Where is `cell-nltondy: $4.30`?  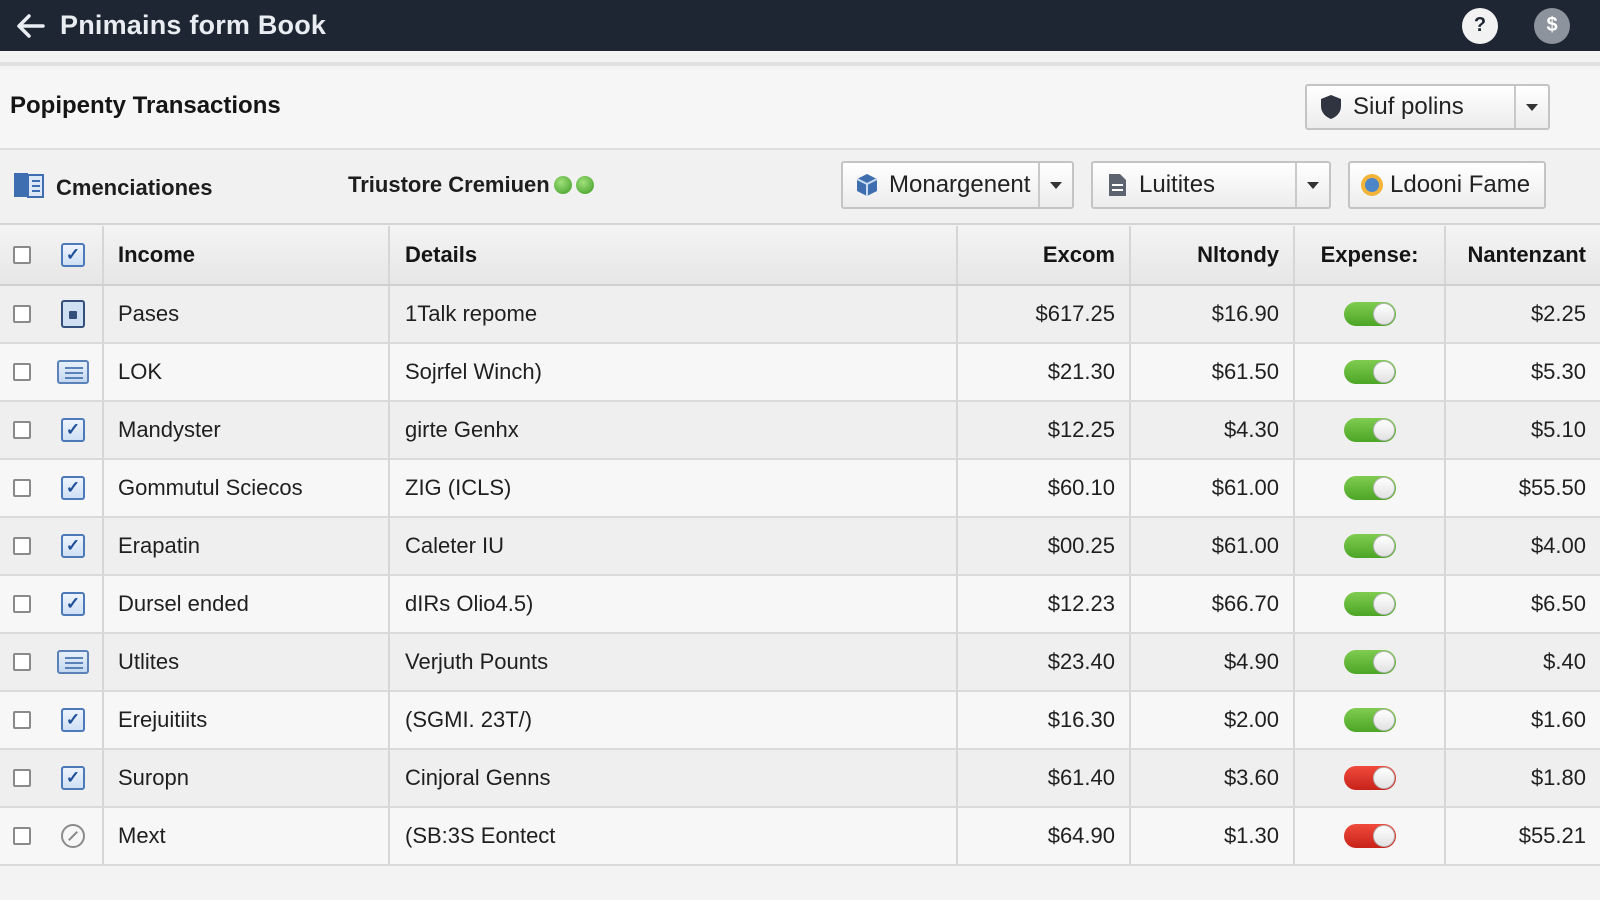
cell-nltondy: $4.30 is located at coordinates (1213, 430).